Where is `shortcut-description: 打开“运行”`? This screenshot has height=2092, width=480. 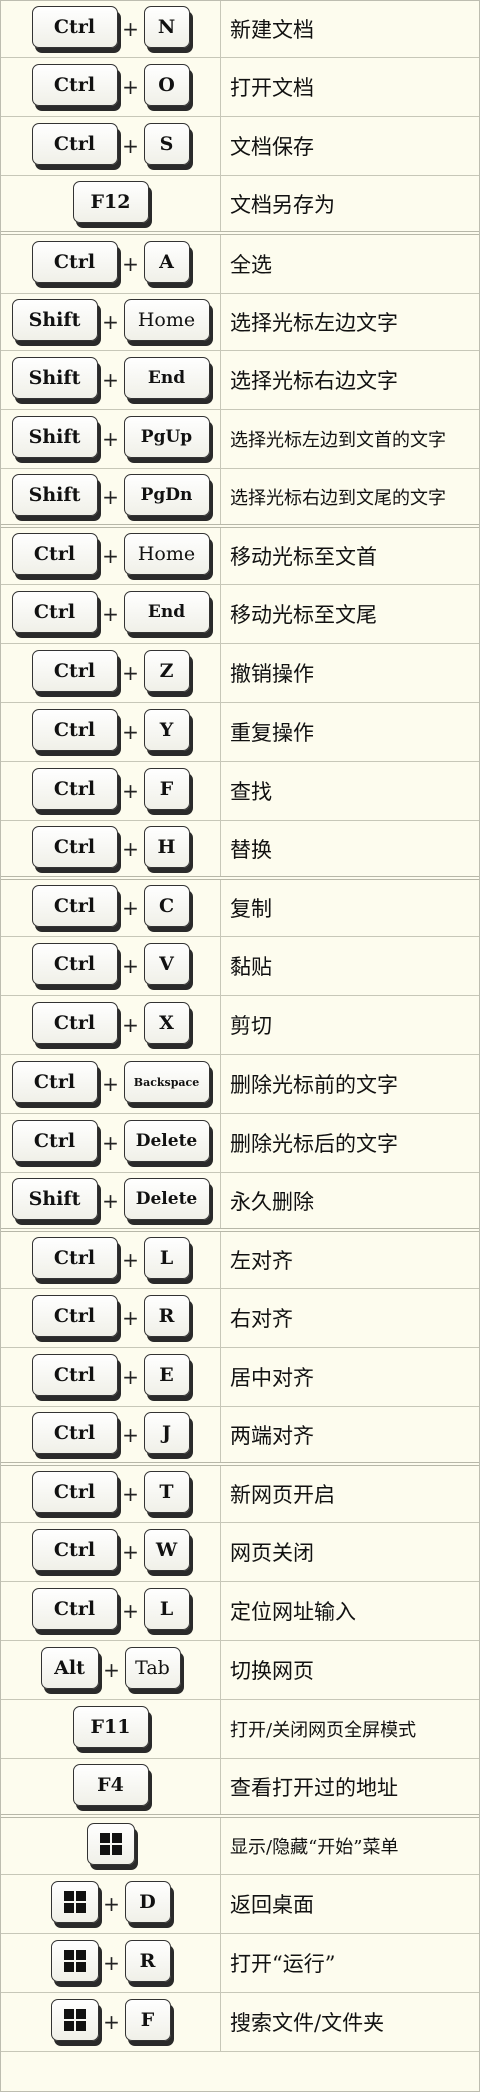
shortcut-description: 打开“运行” is located at coordinates (283, 1964).